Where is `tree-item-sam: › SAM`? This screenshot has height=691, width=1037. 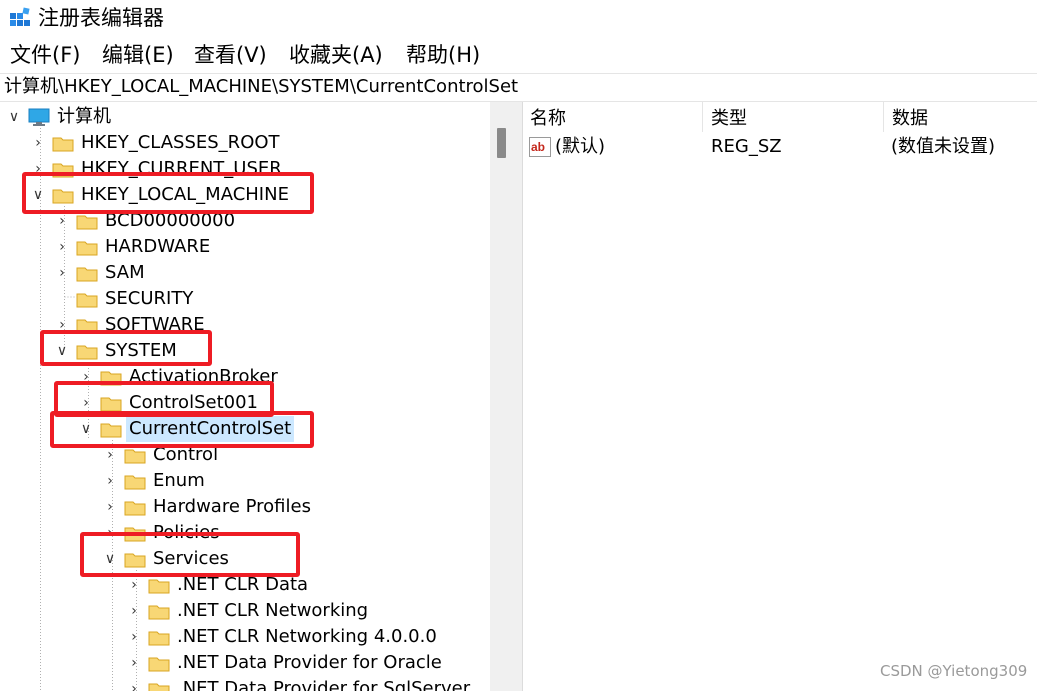 tree-item-sam: › SAM is located at coordinates (245, 273).